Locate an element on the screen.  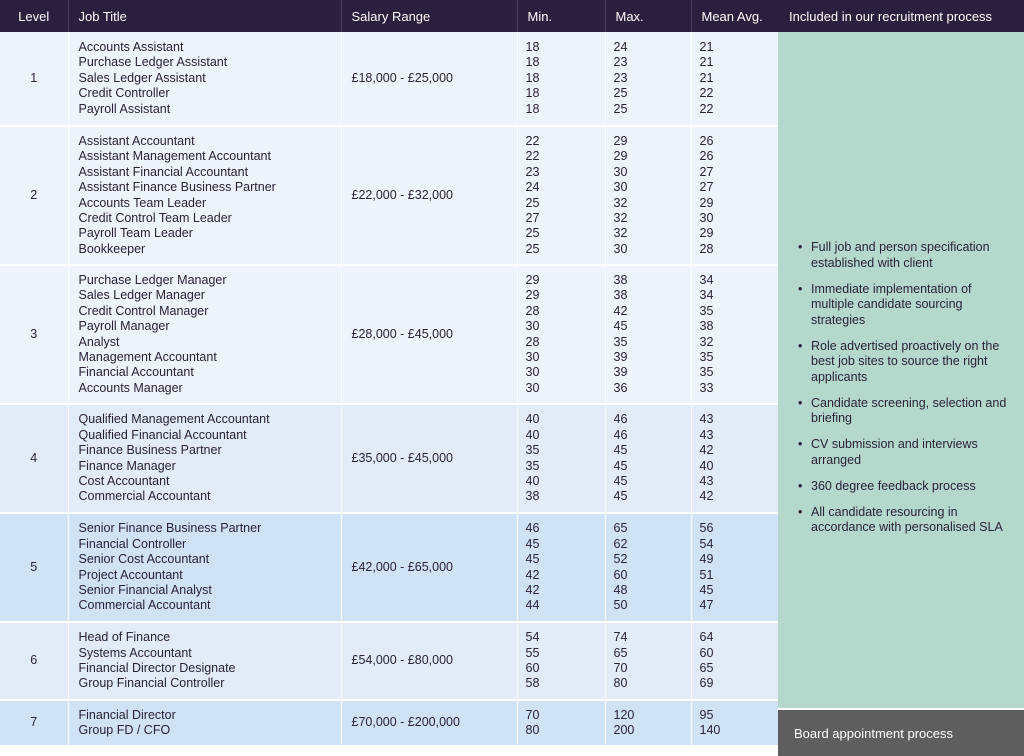
recruitment-point: • CV submission and interviews arranged is located at coordinates (904, 452).